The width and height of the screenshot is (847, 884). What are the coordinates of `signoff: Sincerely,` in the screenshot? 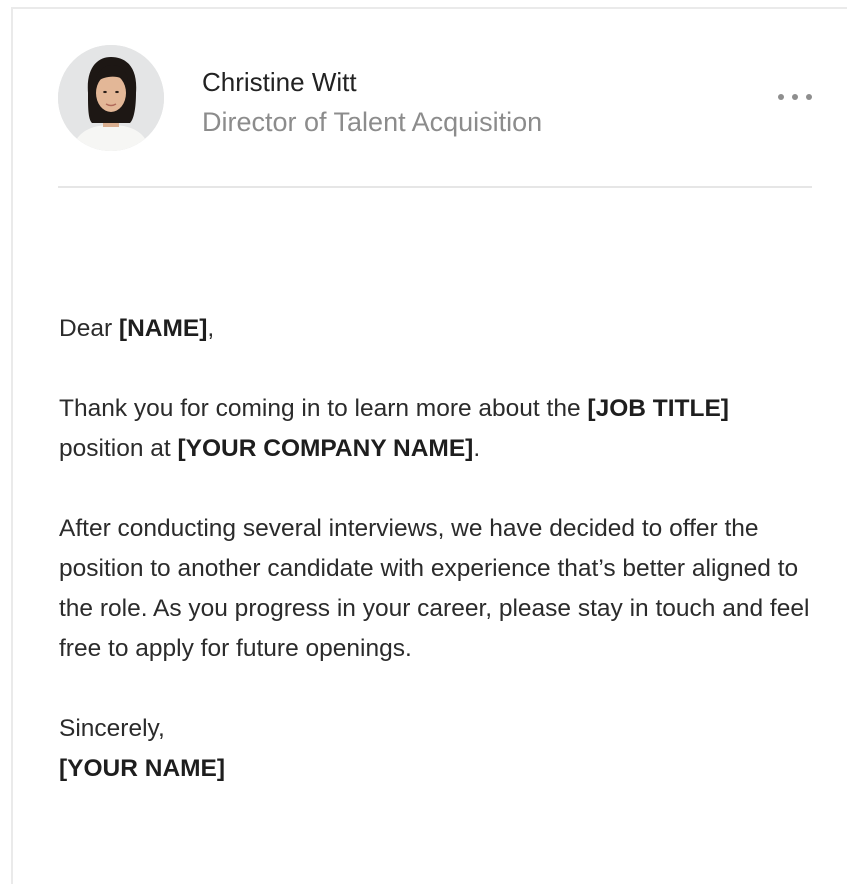 It's located at (112, 728).